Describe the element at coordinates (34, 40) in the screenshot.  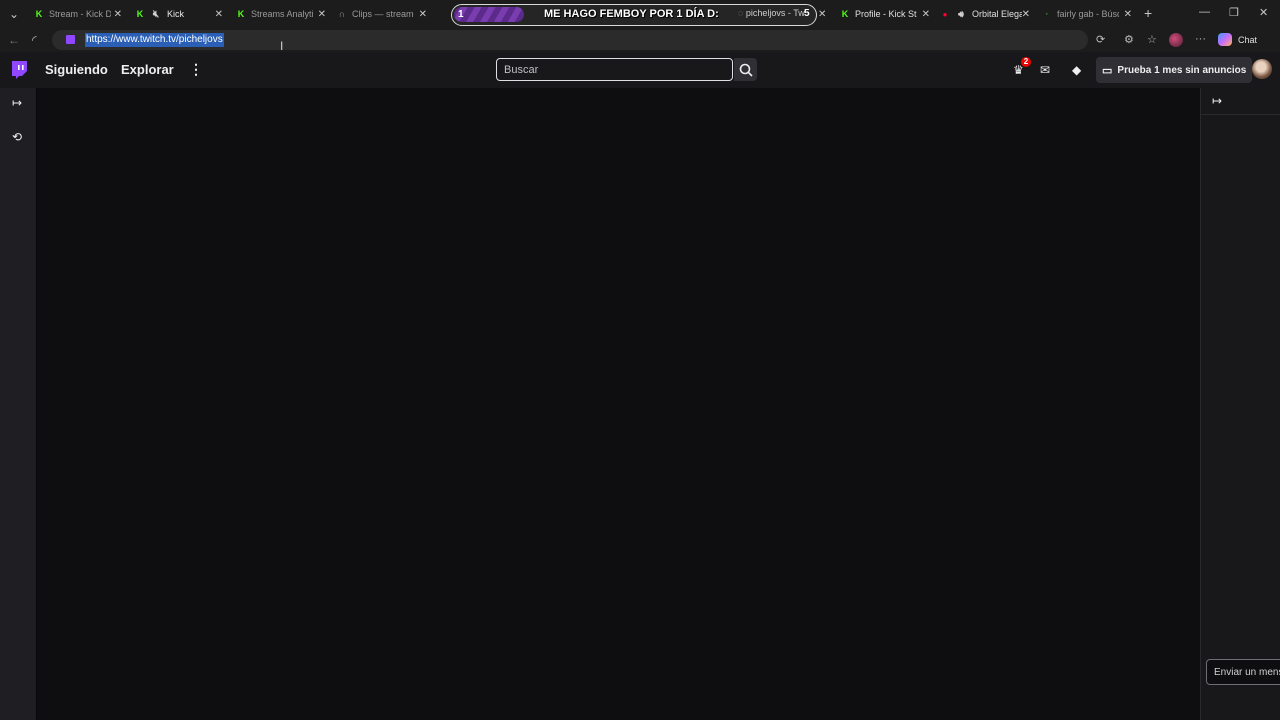
I see `loading-spinner-icon: ◜` at that location.